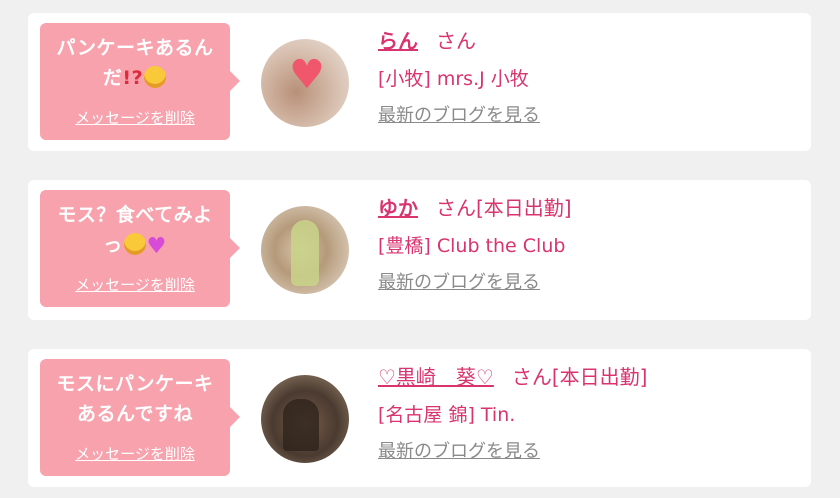 Image resolution: width=840 pixels, height=498 pixels. I want to click on shop-label: [小牧] mrs.J 小牧, so click(453, 79).